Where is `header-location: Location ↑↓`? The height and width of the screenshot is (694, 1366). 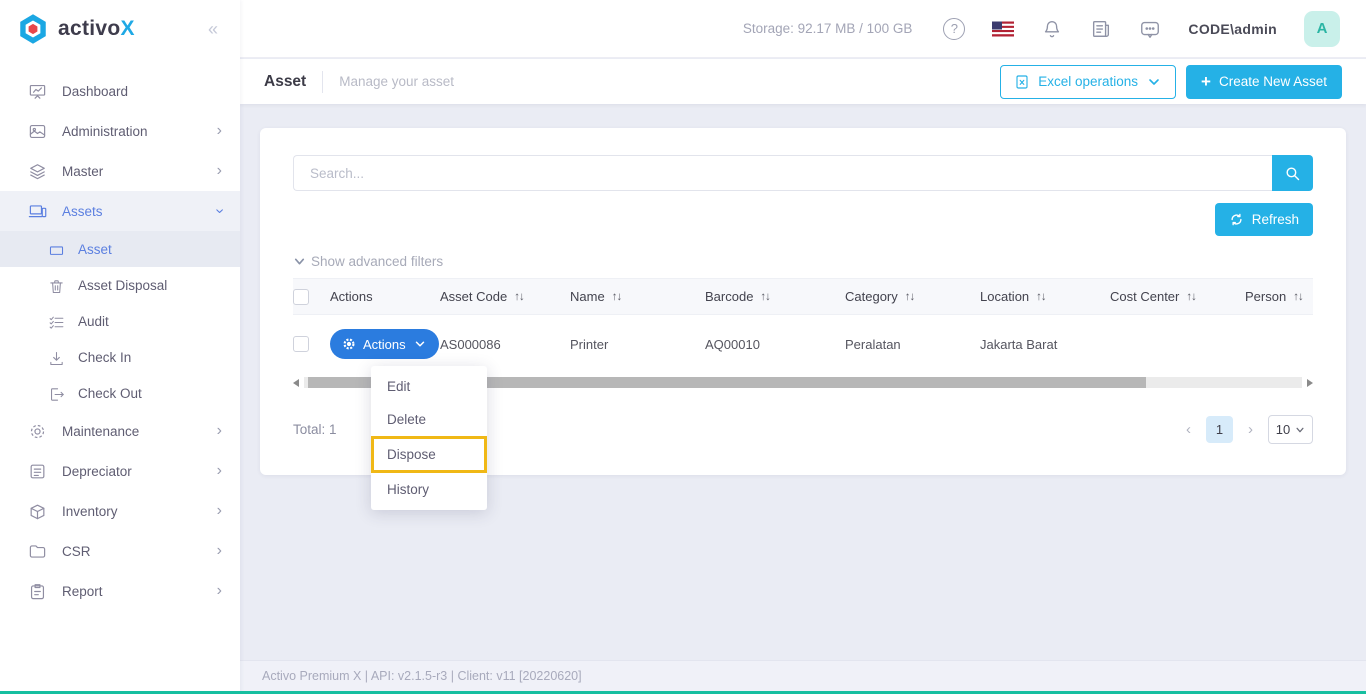 header-location: Location ↑↓ is located at coordinates (1013, 296).